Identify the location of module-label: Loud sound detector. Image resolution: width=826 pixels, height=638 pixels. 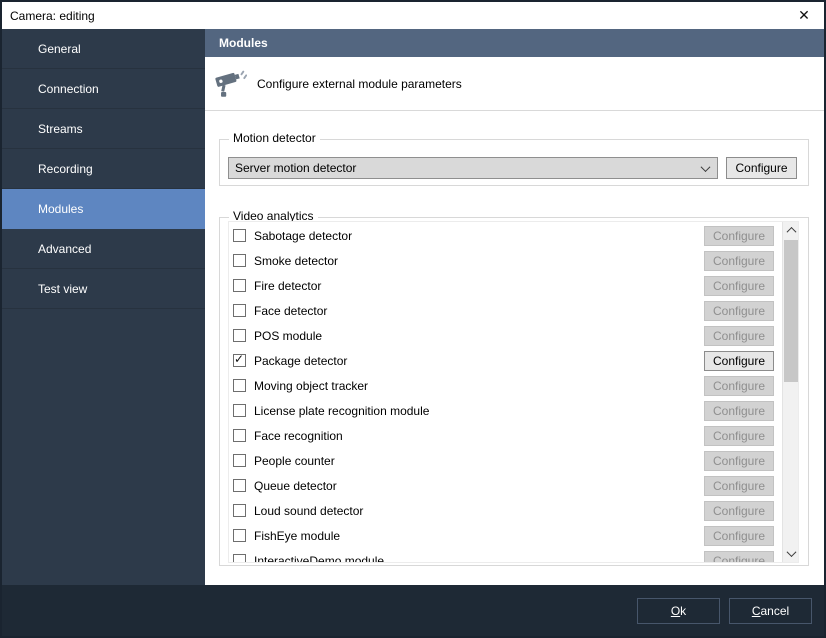
(309, 510).